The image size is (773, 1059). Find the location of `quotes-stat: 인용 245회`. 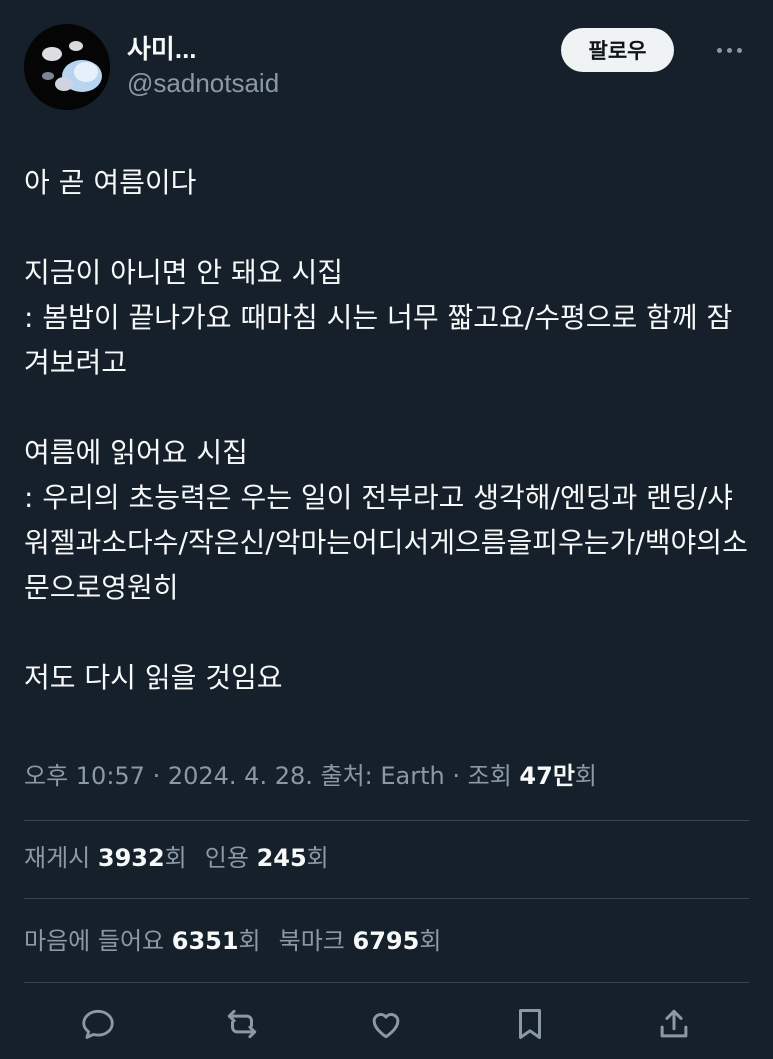

quotes-stat: 인용 245회 is located at coordinates (267, 858).